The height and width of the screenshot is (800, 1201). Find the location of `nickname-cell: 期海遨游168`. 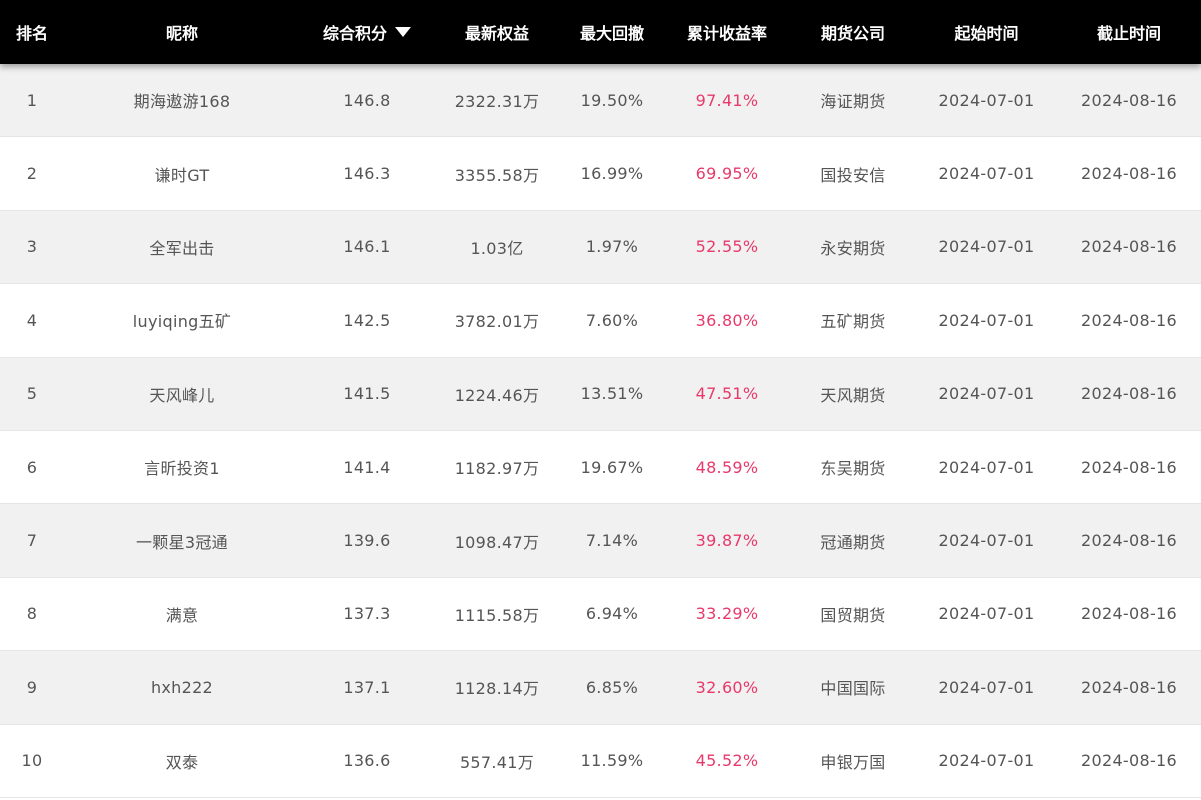

nickname-cell: 期海遨游168 is located at coordinates (182, 100).